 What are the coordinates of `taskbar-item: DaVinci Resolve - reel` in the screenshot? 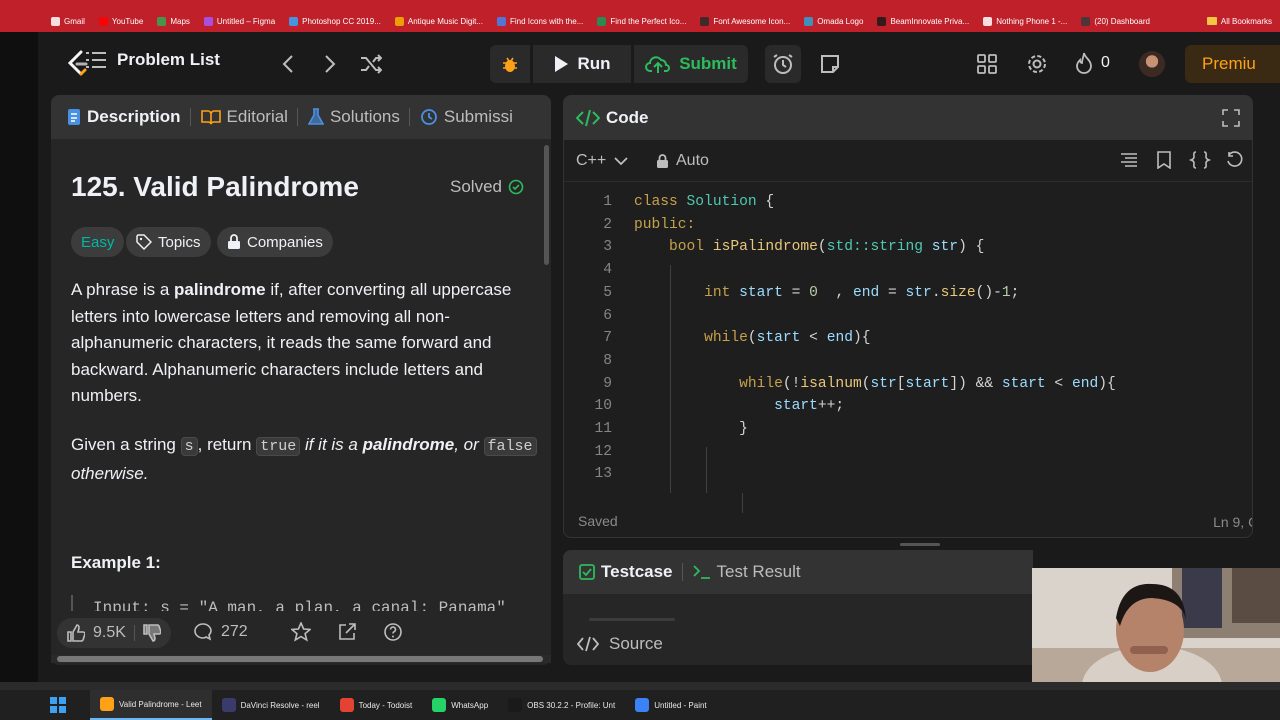 It's located at (271, 705).